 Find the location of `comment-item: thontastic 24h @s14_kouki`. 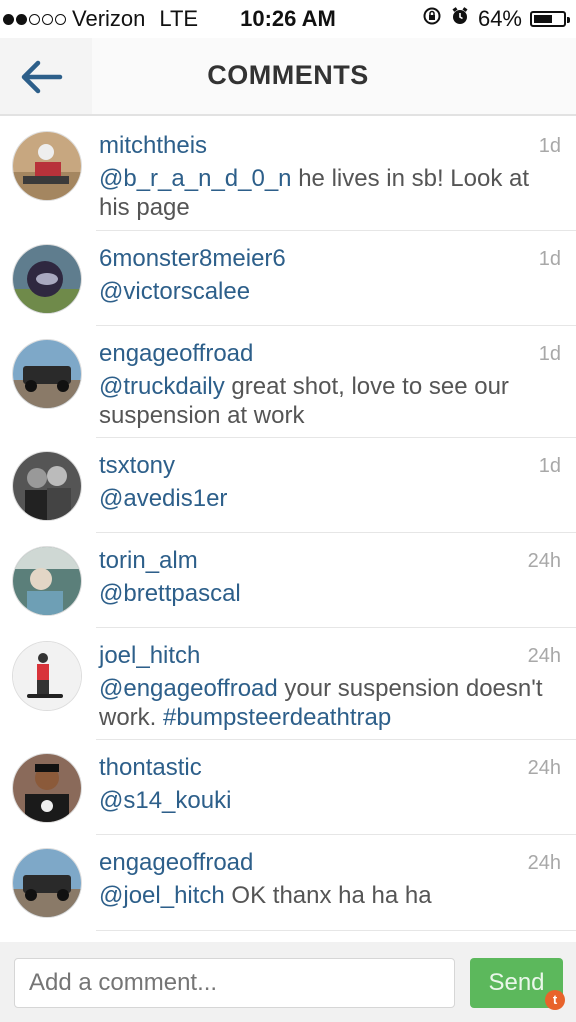

comment-item: thontastic 24h @s14_kouki is located at coordinates (288, 787).